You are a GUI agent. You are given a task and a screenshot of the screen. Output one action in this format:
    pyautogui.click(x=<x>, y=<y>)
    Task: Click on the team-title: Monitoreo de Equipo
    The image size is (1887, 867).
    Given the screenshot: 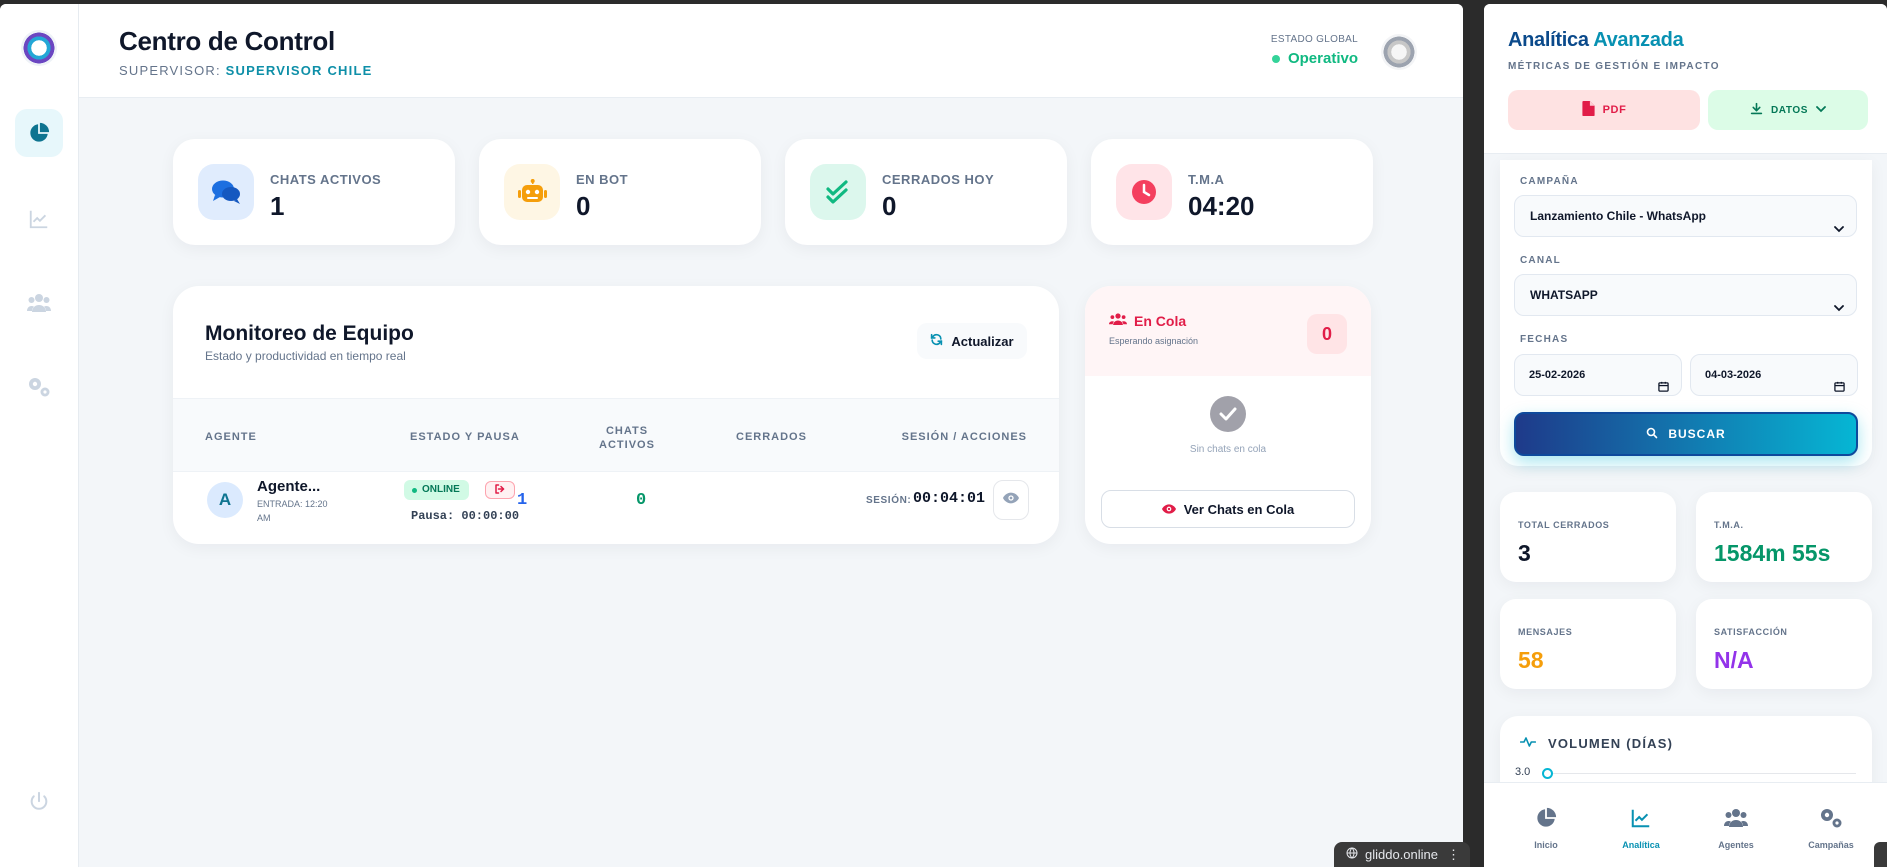 What is the action you would take?
    pyautogui.click(x=309, y=333)
    